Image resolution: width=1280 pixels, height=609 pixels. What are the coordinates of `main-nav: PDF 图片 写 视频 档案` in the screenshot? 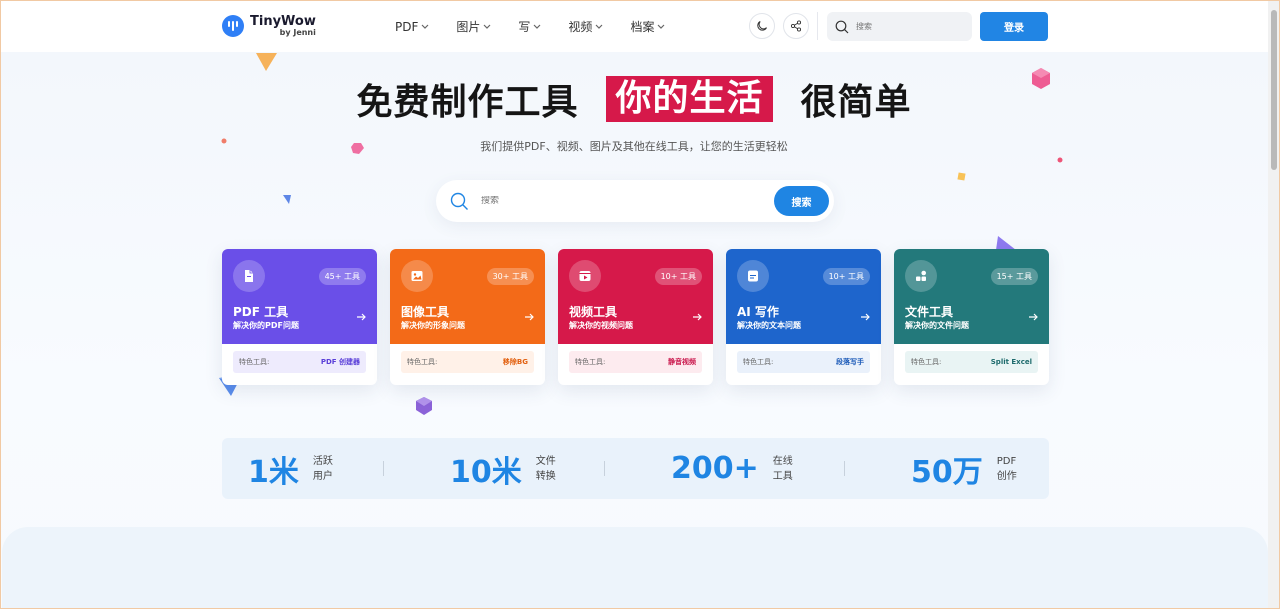 It's located at (543, 26).